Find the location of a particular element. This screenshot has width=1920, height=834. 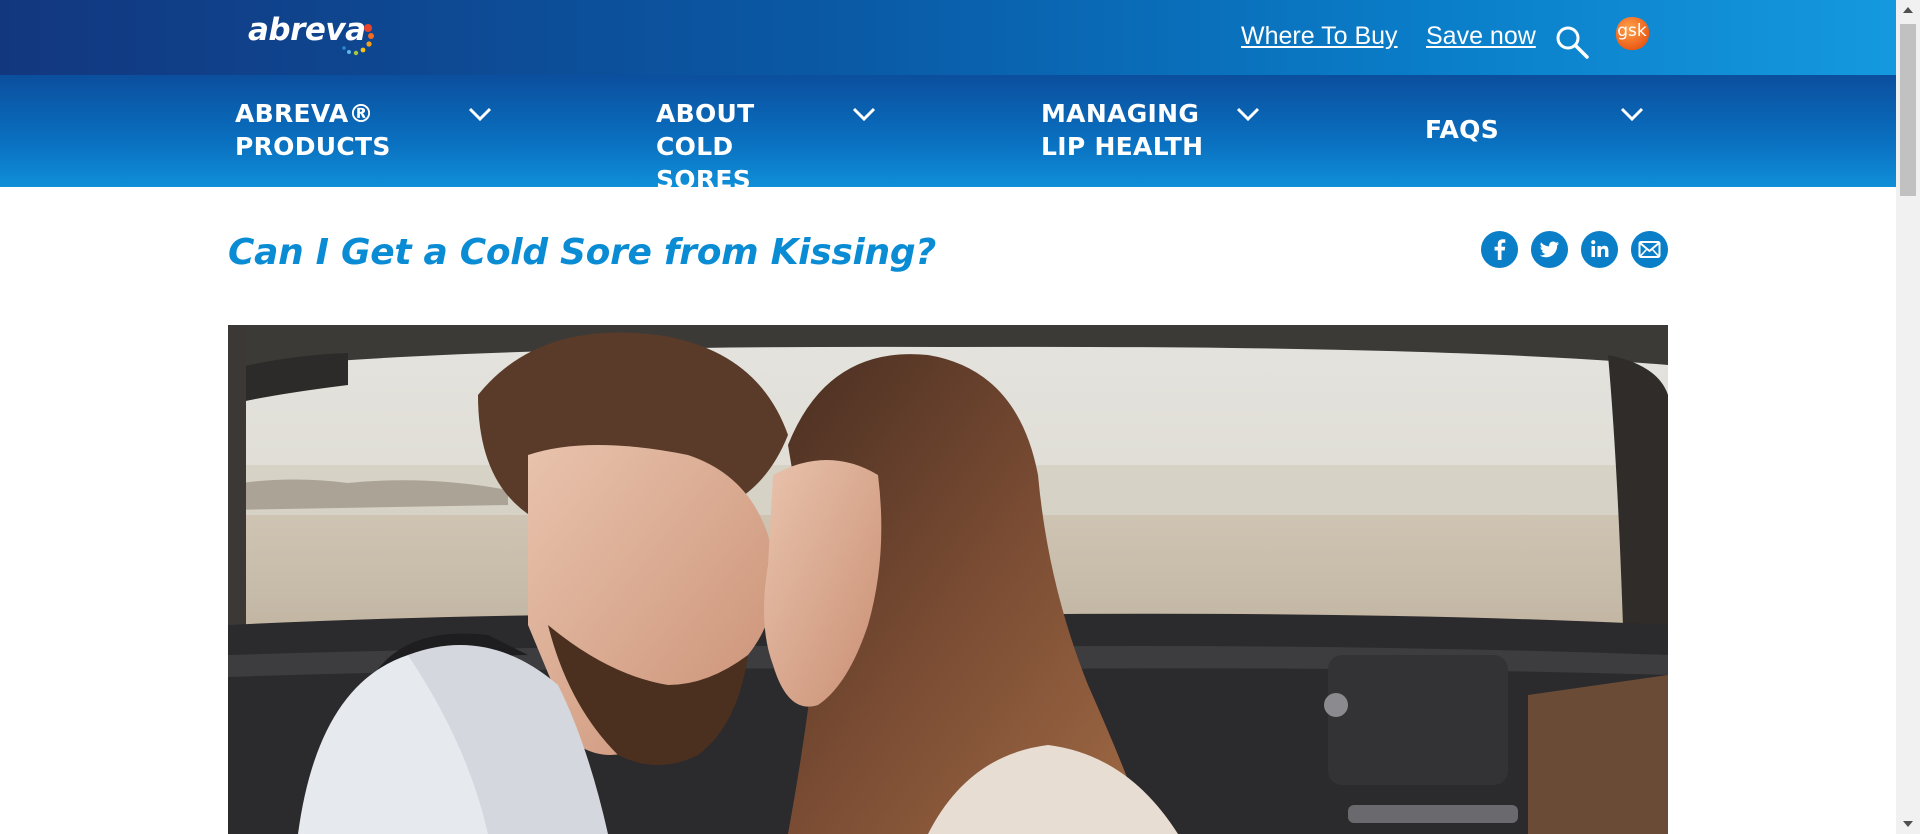

scroll-down-arrow-icon is located at coordinates (1908, 824).